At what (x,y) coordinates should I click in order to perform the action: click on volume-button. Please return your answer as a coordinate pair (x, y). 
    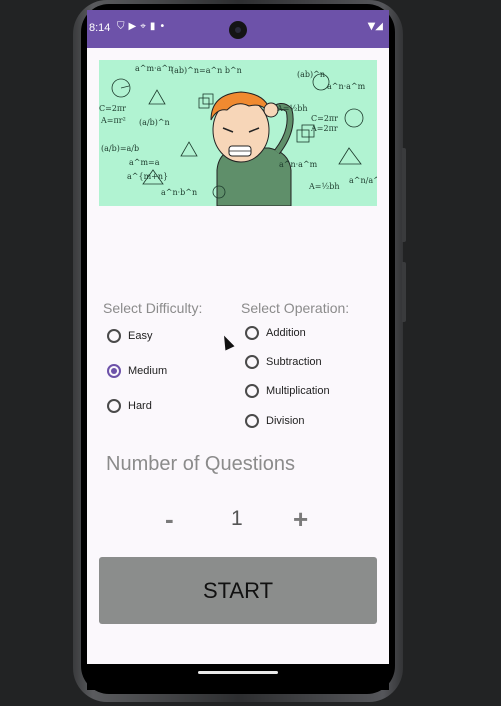
    Looking at the image, I should click on (404, 292).